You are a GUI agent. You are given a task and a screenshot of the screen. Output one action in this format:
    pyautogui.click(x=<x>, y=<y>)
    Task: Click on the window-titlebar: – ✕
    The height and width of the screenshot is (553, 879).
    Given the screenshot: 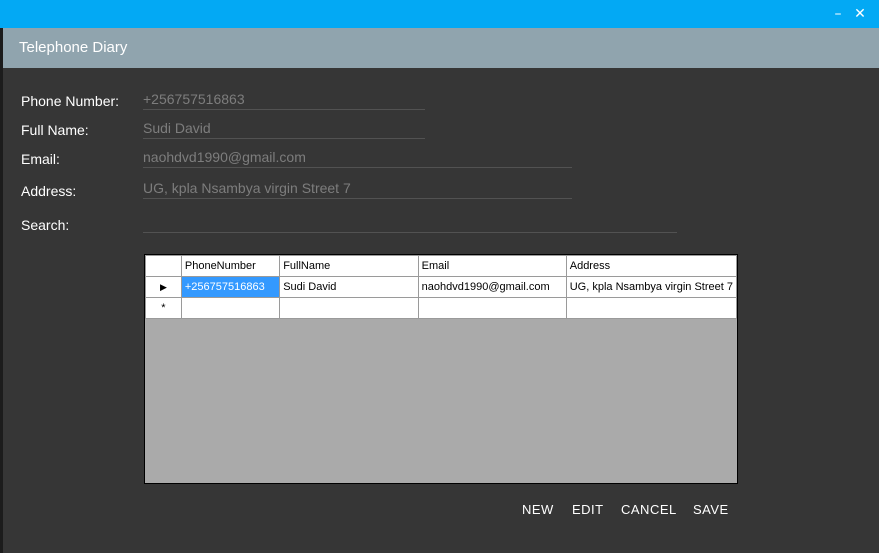 What is the action you would take?
    pyautogui.click(x=439, y=14)
    